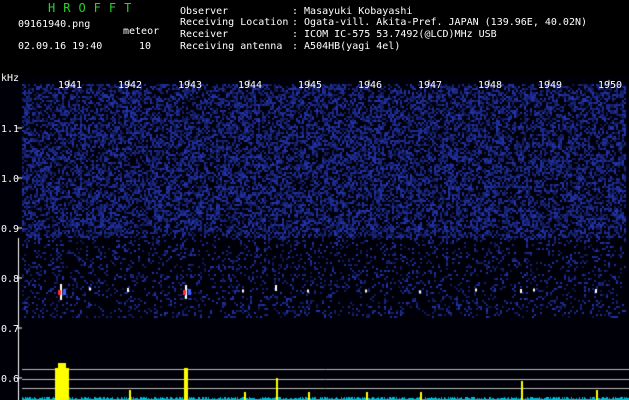  Describe the element at coordinates (346, 46) in the screenshot. I see `antenna-value: : A504HB(yagi 4el)` at that location.